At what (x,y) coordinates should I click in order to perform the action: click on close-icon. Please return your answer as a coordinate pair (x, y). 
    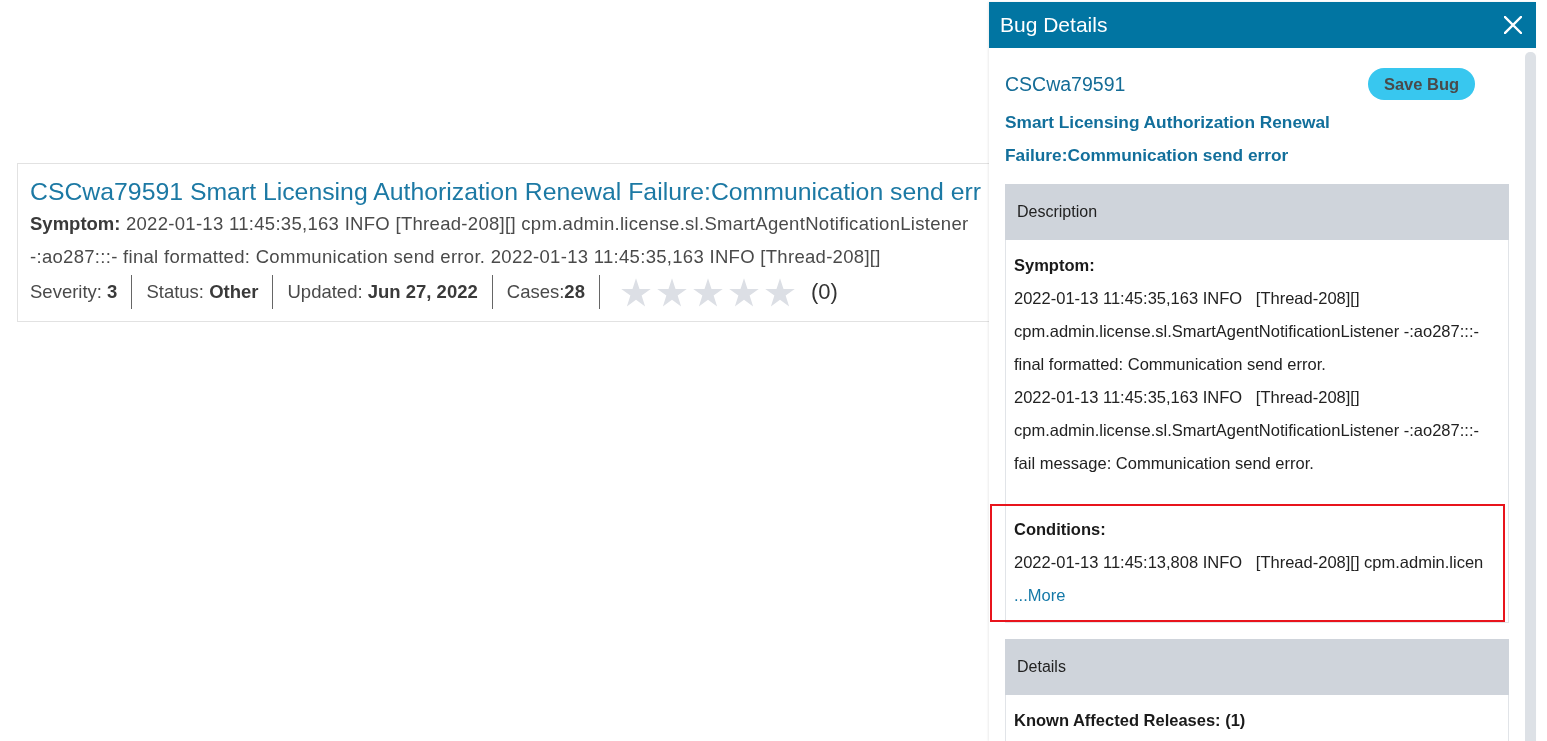
    Looking at the image, I should click on (1513, 25).